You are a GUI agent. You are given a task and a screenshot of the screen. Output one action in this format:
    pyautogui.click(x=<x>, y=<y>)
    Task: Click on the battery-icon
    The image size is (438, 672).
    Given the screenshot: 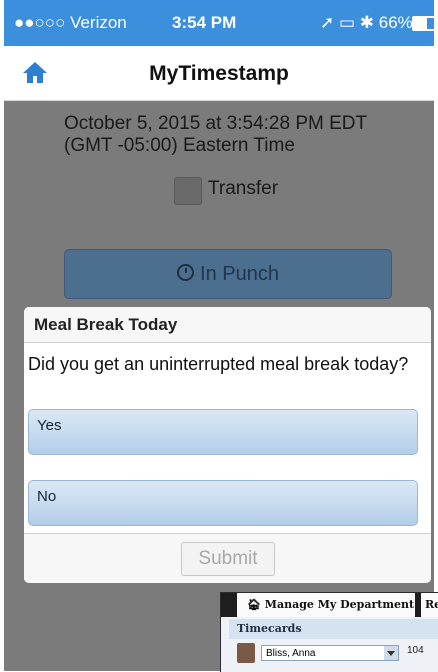 What is the action you would take?
    pyautogui.click(x=424, y=23)
    